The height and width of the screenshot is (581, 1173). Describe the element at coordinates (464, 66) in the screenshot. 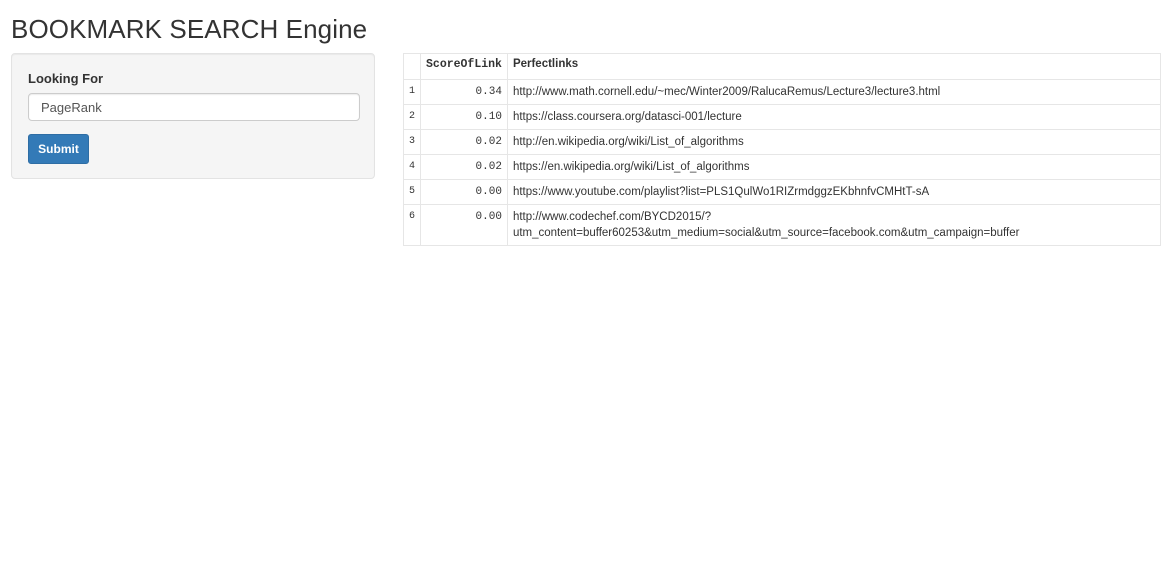

I see `header-score-of-link: ScoreOfLink` at that location.